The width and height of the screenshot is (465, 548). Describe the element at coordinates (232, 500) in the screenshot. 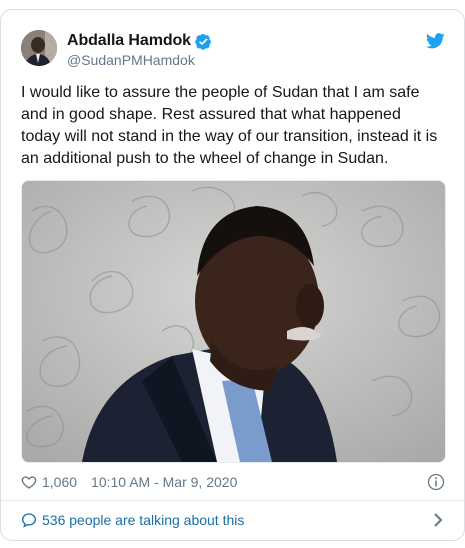

I see `divider` at that location.